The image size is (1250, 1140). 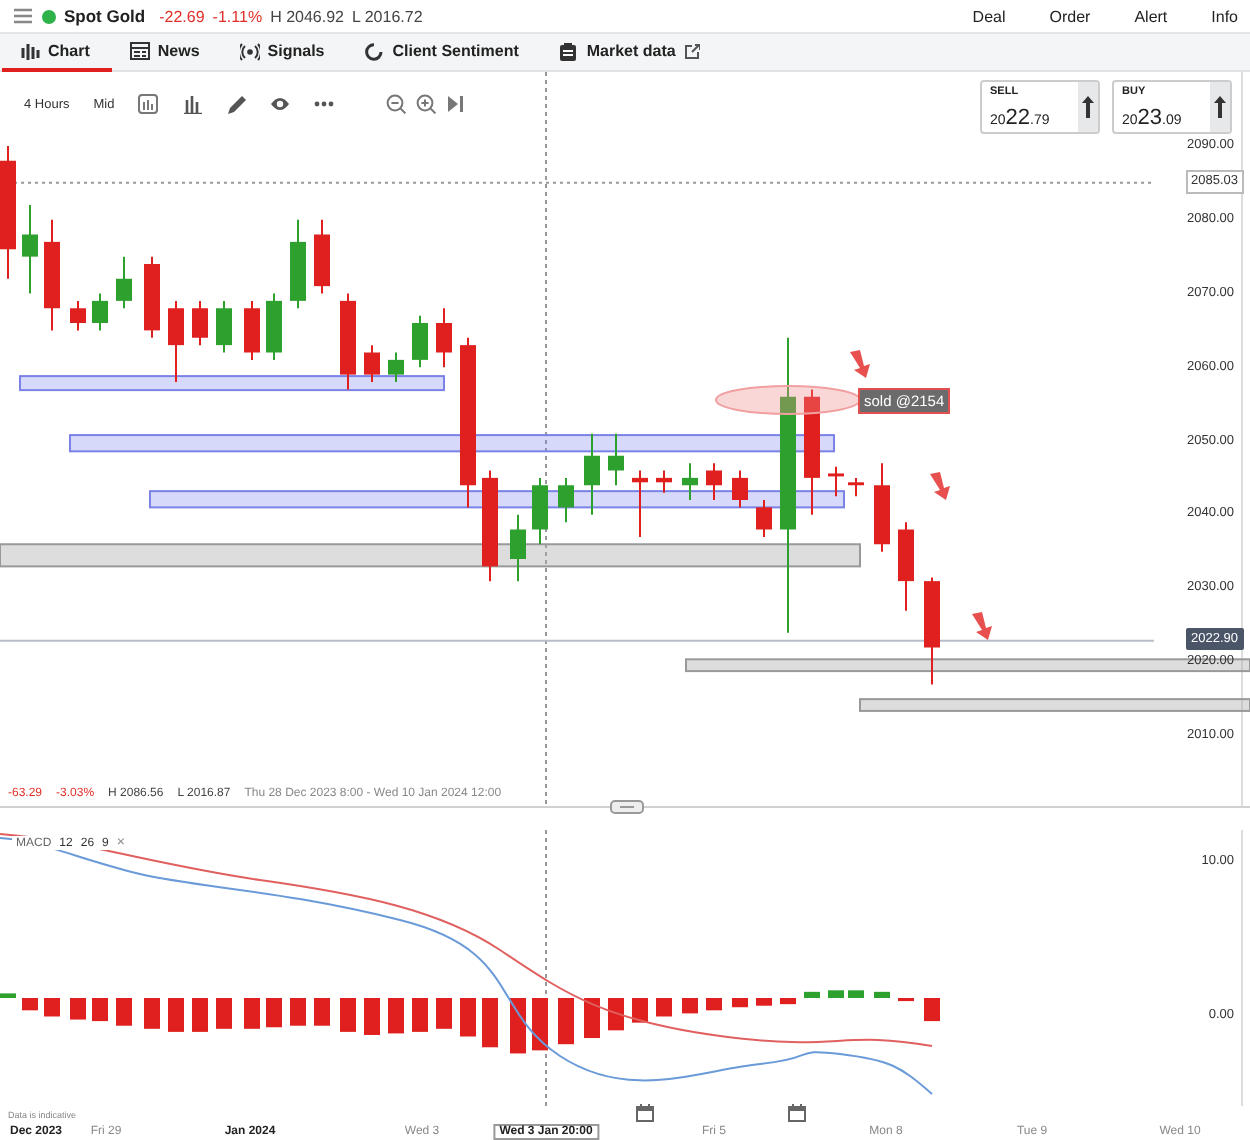 I want to click on signal-icon, so click(x=249, y=51).